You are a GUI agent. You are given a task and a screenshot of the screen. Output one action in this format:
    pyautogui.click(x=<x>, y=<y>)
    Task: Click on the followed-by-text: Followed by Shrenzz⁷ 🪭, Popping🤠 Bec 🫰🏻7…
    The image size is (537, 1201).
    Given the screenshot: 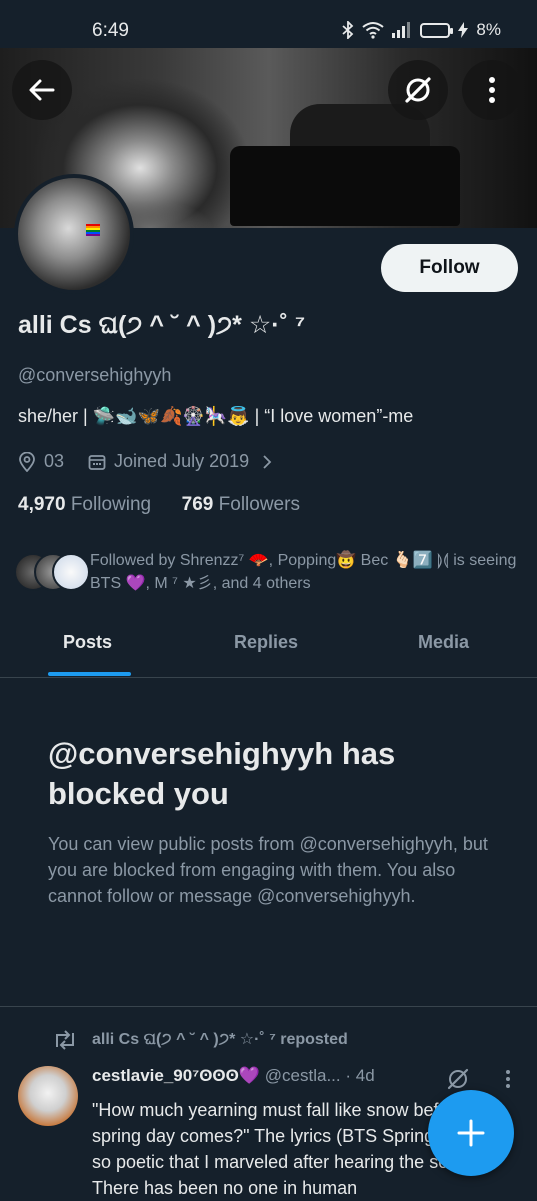 What is the action you would take?
    pyautogui.click(x=305, y=572)
    